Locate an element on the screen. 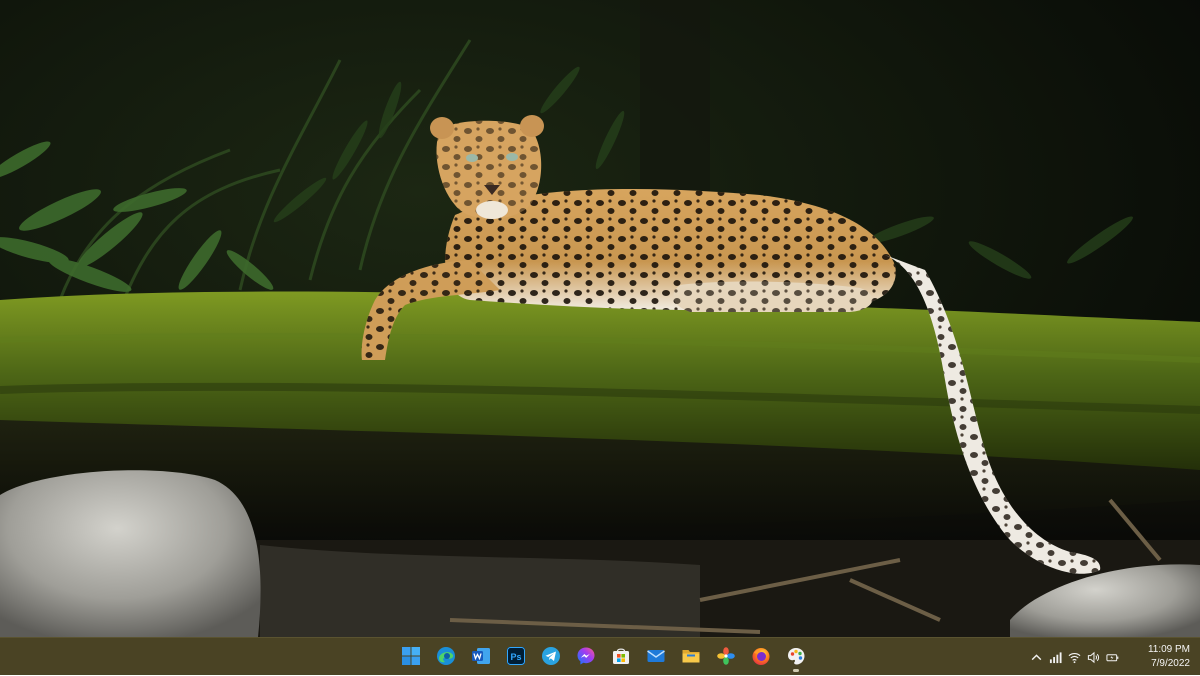 The width and height of the screenshot is (1200, 676). start-button is located at coordinates (411, 656).